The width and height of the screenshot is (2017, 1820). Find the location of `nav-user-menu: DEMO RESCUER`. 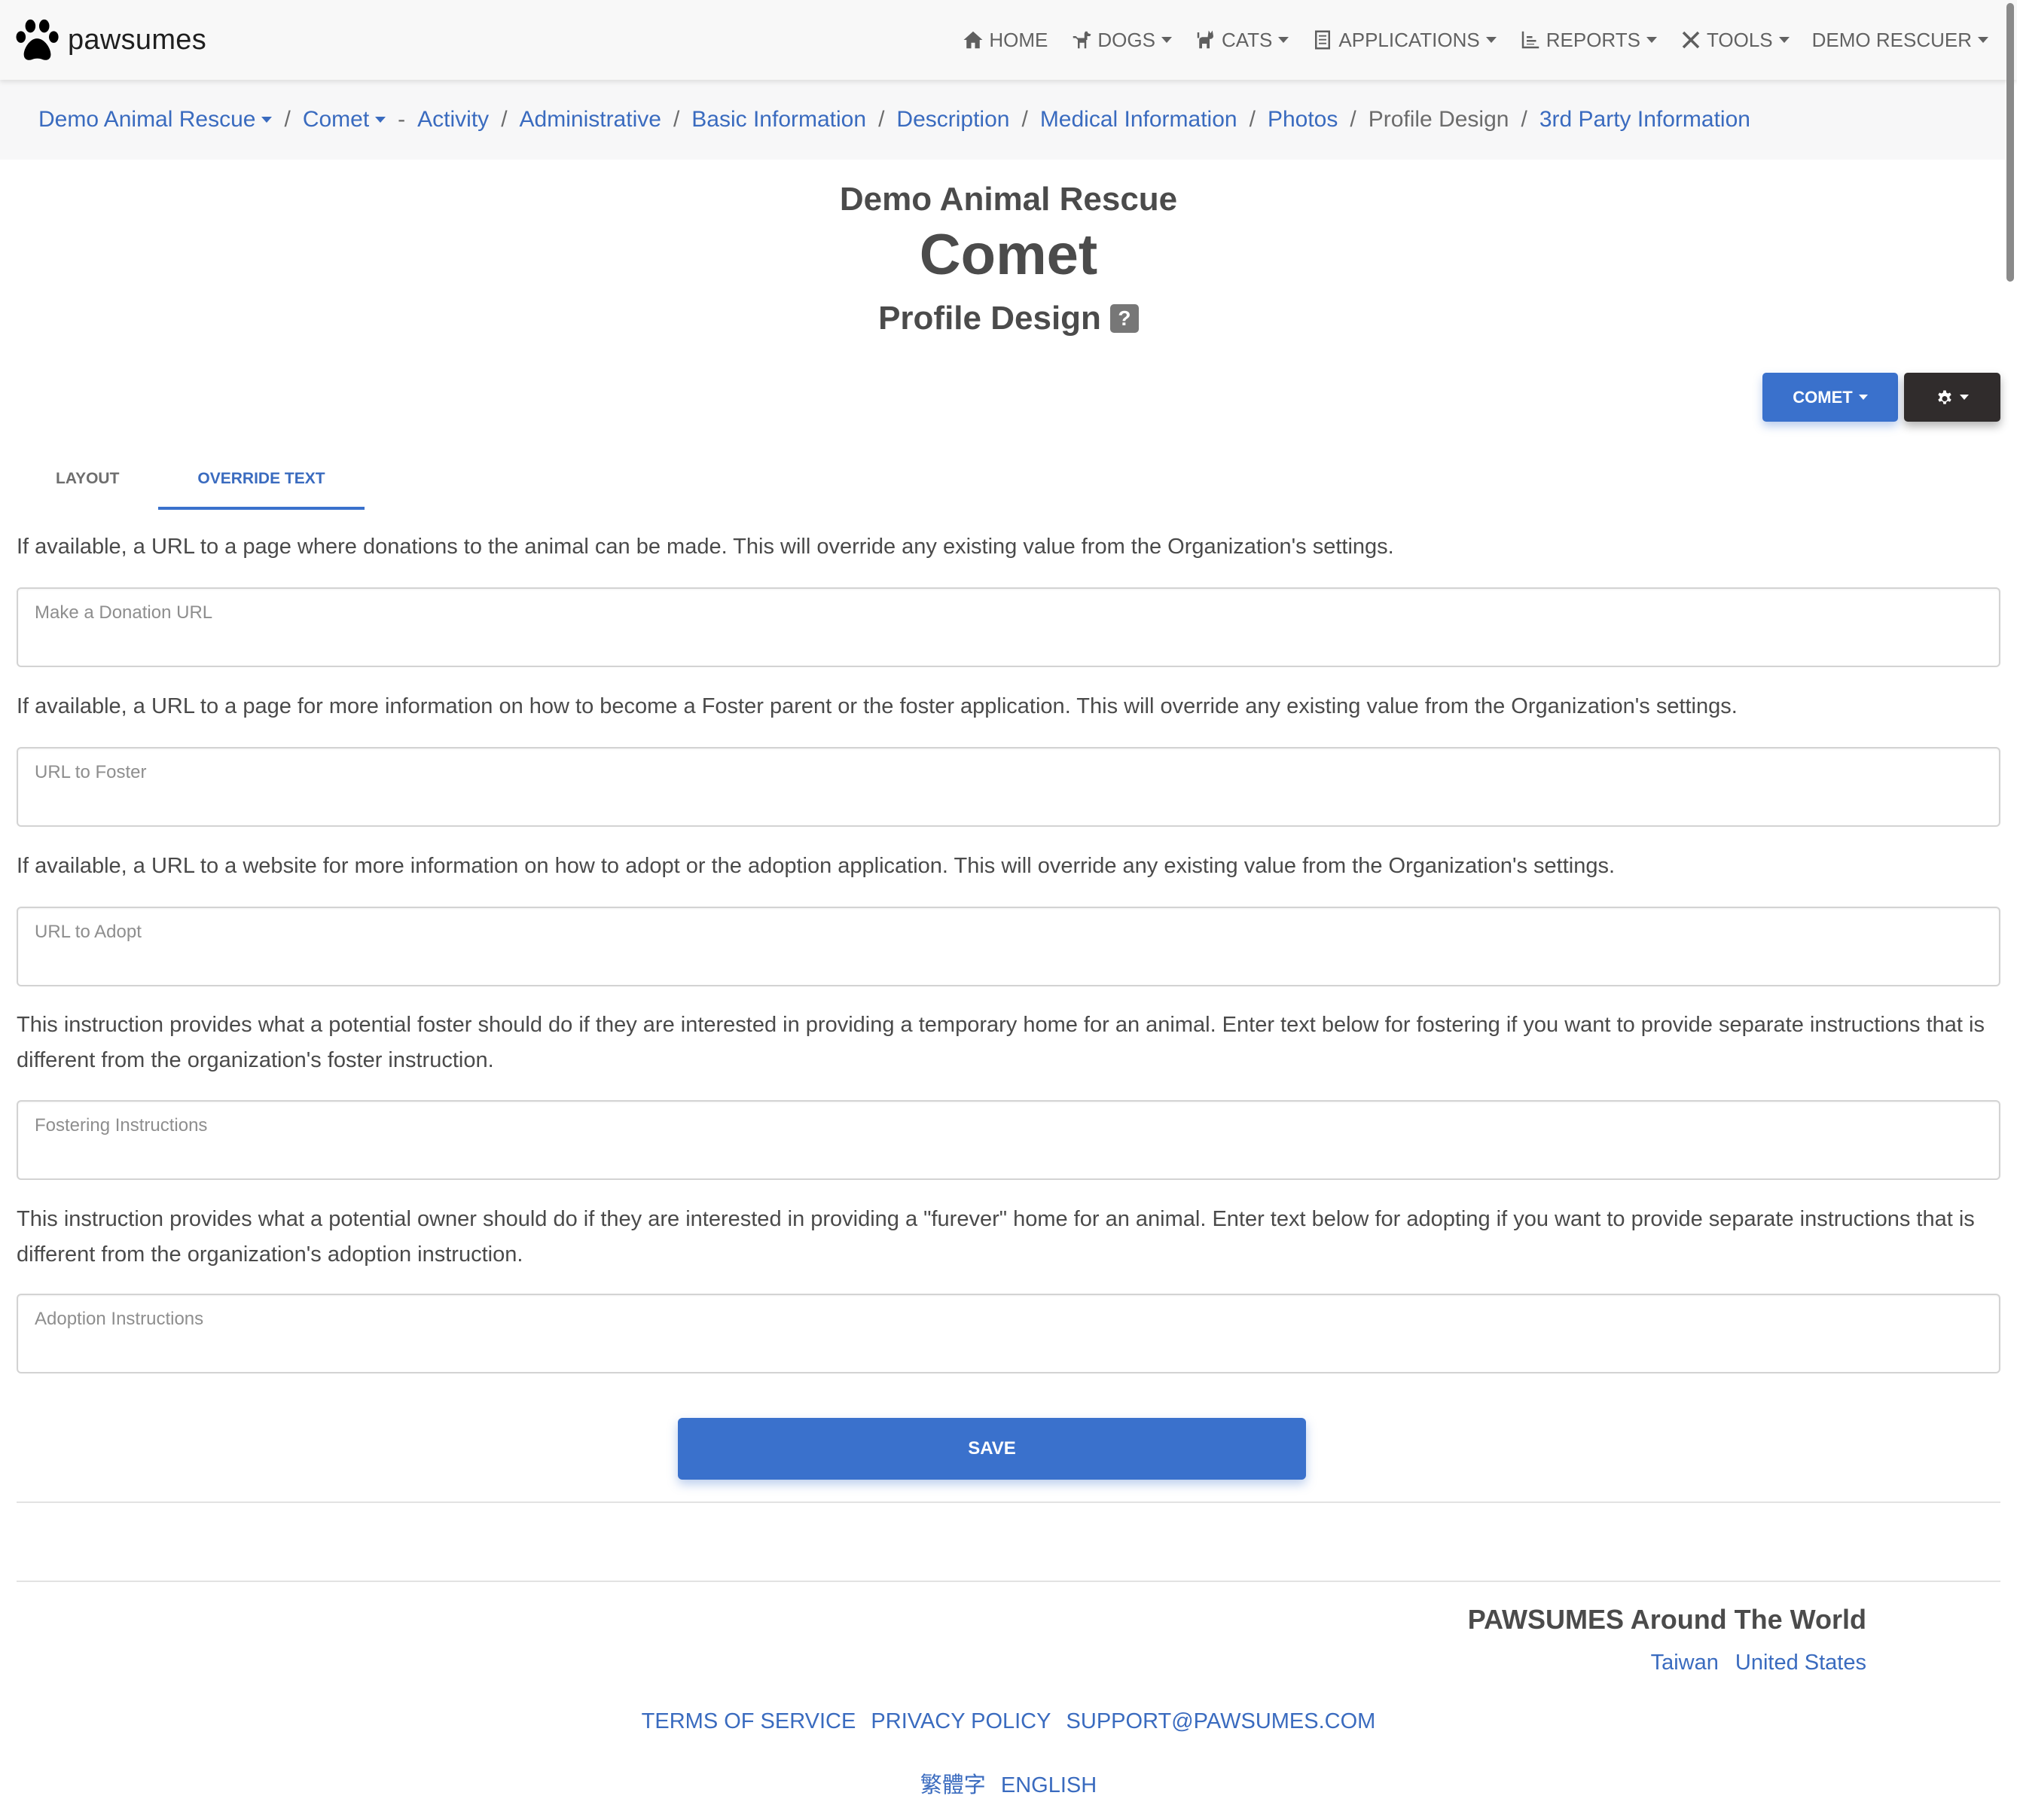

nav-user-menu: DEMO RESCUER is located at coordinates (1900, 40).